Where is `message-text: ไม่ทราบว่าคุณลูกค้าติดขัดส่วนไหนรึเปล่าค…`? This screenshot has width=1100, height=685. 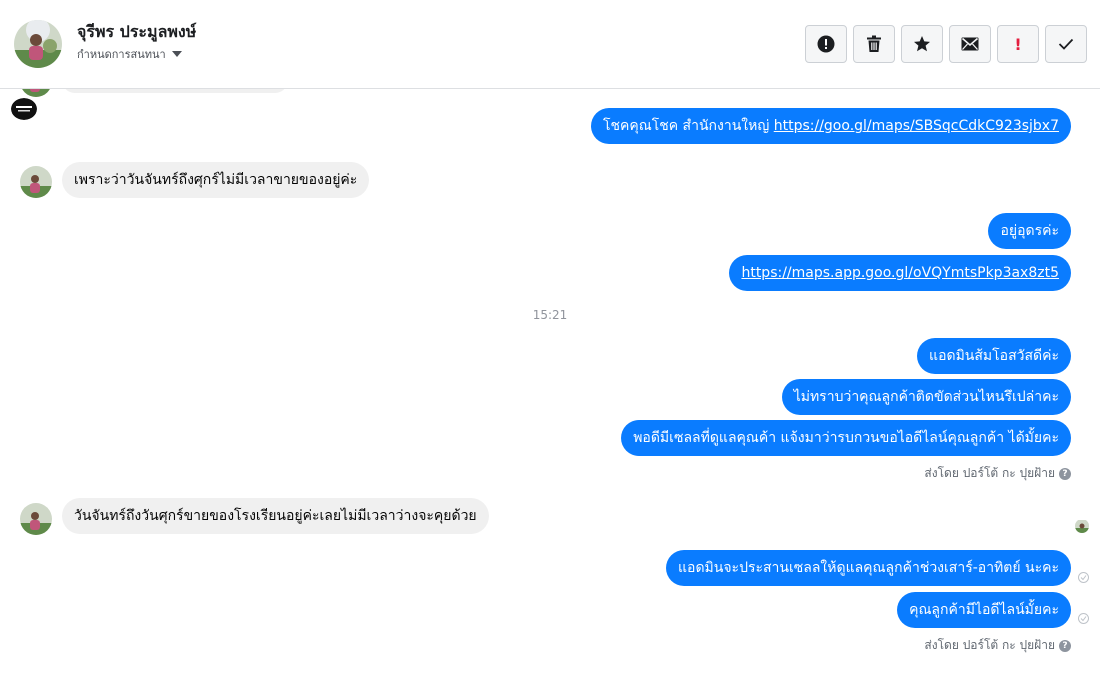
message-text: ไม่ทราบว่าคุณลูกค้าติดขัดส่วนไหนรึเปล่าค… is located at coordinates (926, 397).